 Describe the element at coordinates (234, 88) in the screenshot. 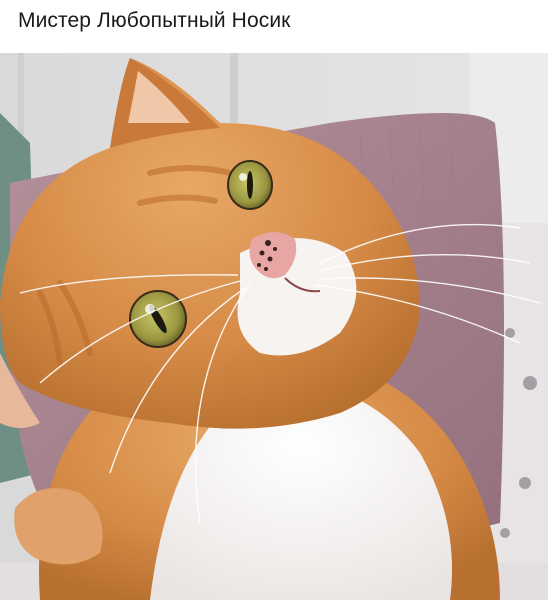

I see `headboard-slat` at that location.